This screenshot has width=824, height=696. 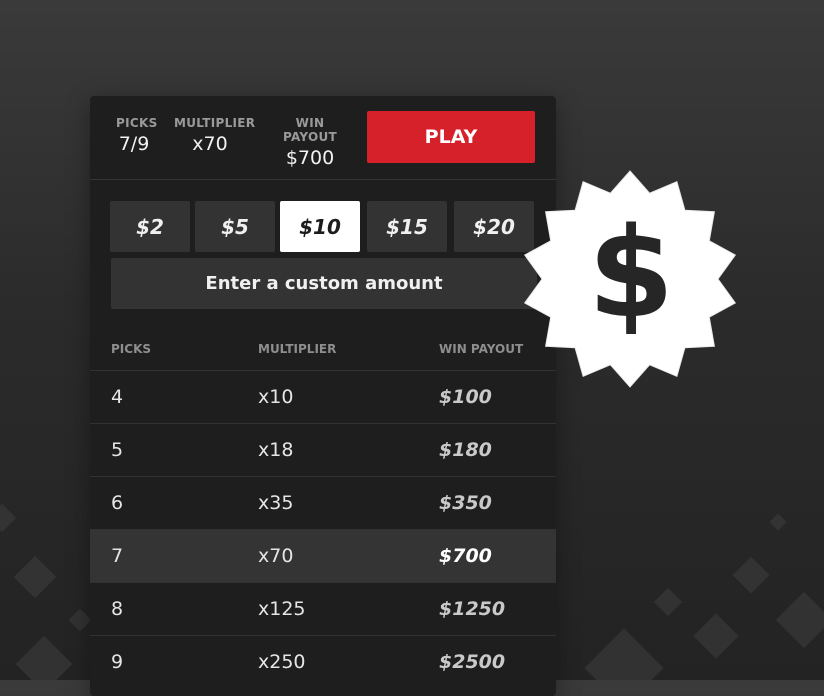 I want to click on row-payout: $100, so click(x=465, y=397).